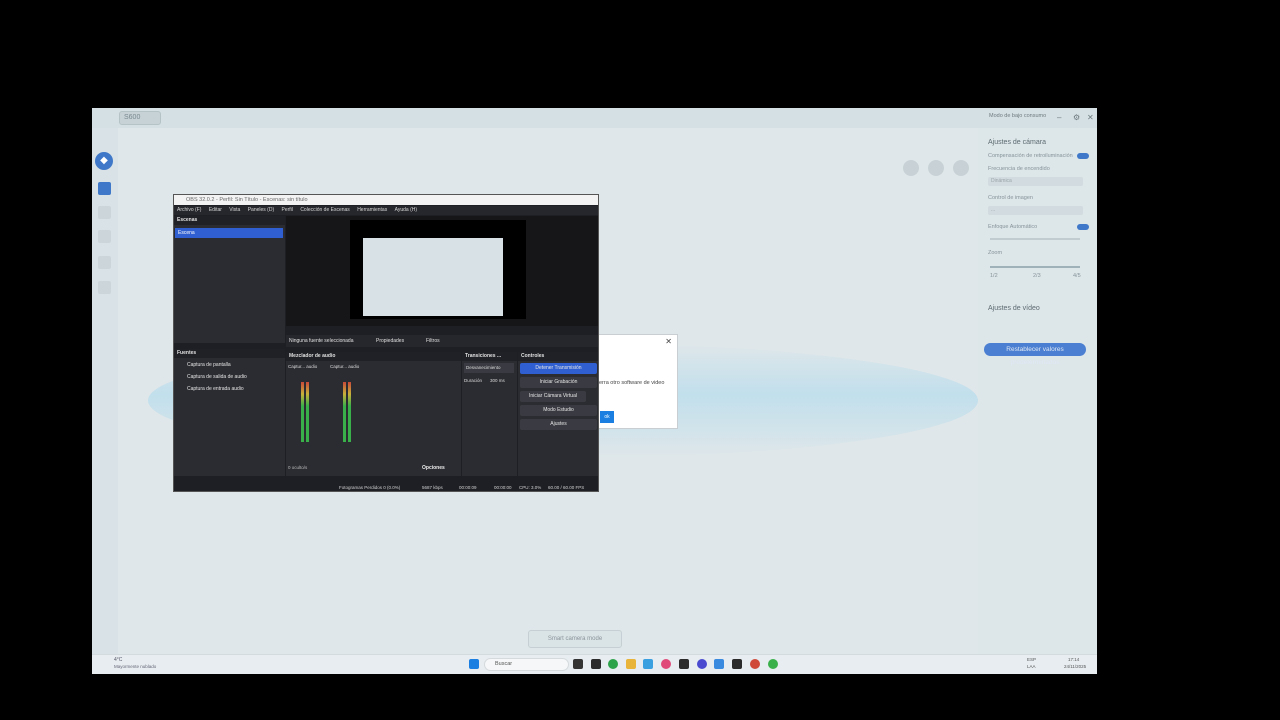  I want to click on close-icon: ✕, so click(1090, 117).